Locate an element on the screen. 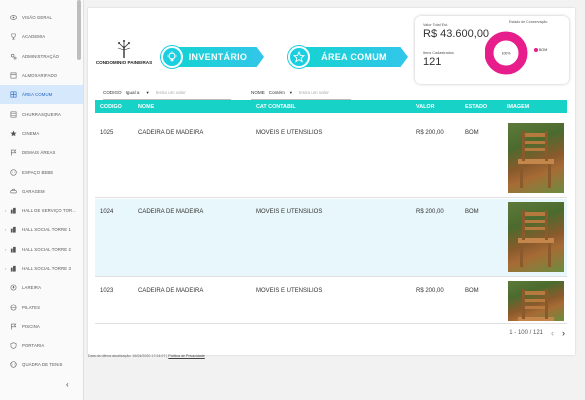 This screenshot has width=585, height=400. cell-codigo: 1023 is located at coordinates (107, 291).